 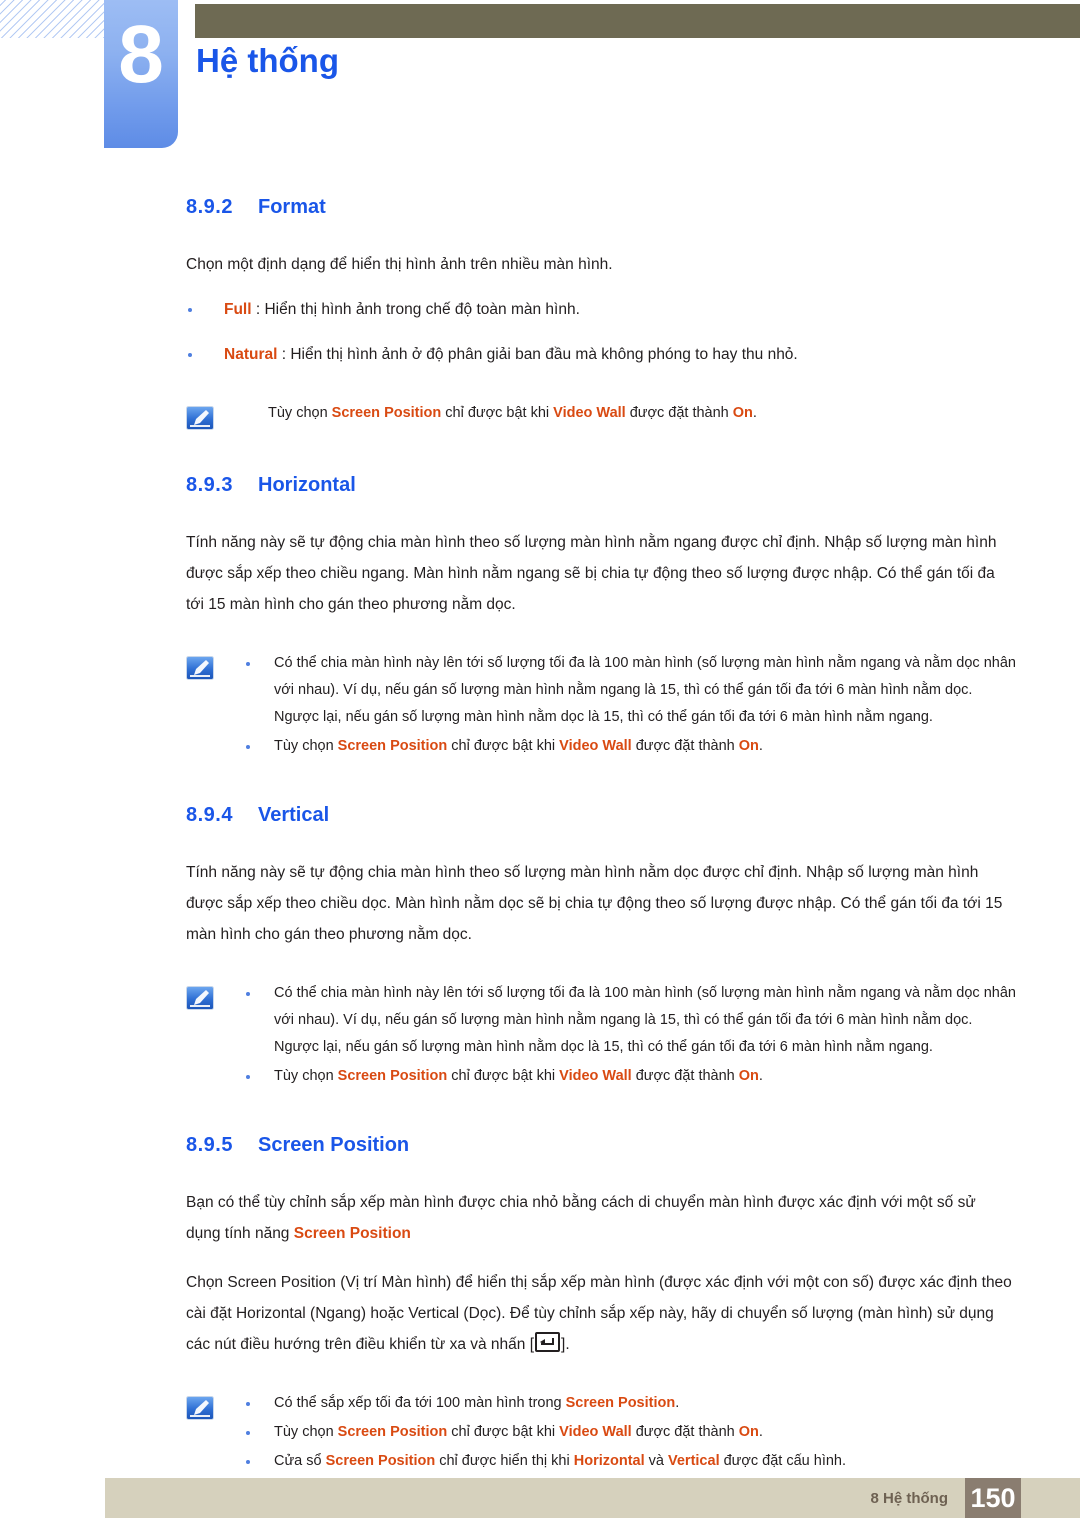 What do you see at coordinates (267, 60) in the screenshot?
I see `page-title: Hệ thống` at bounding box center [267, 60].